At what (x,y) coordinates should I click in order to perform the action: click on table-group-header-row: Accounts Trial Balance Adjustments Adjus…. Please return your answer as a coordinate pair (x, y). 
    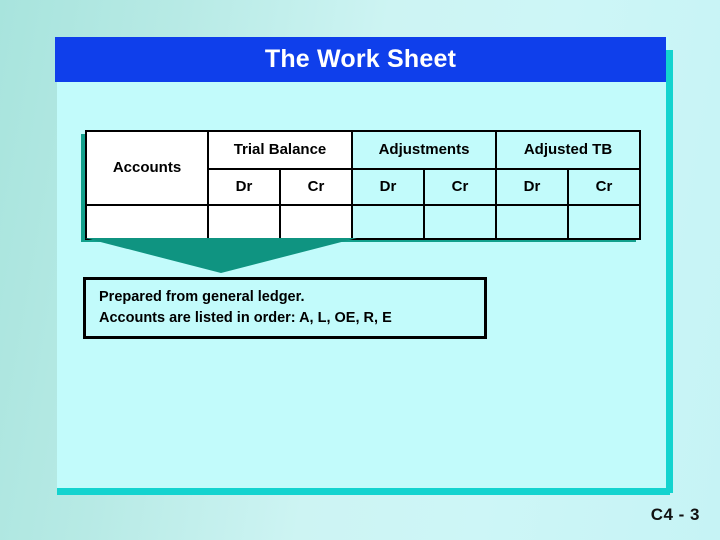
    Looking at the image, I should click on (363, 168).